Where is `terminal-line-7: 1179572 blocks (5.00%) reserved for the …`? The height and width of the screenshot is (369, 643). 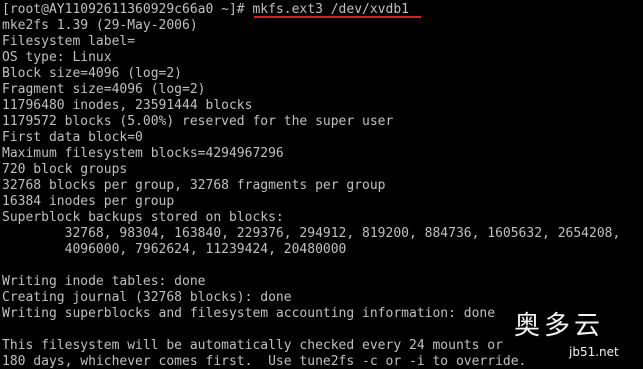 terminal-line-7: 1179572 blocks (5.00%) reserved for the … is located at coordinates (198, 121).